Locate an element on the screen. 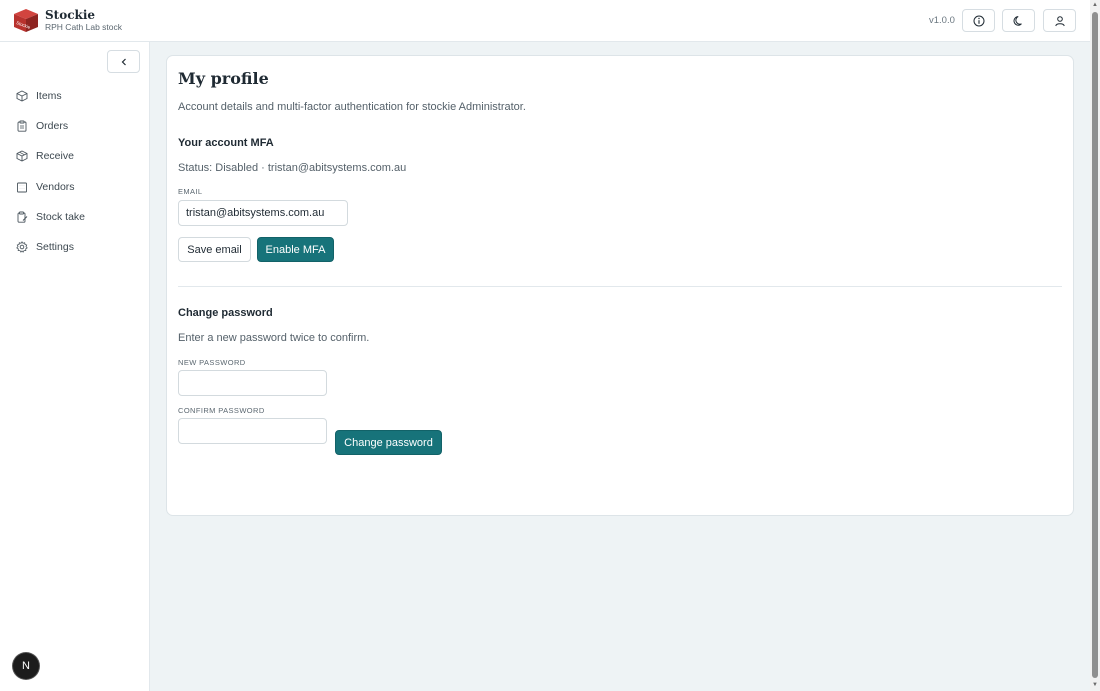 This screenshot has height=691, width=1100. sidebar-item-orders: Orders is located at coordinates (75, 126).